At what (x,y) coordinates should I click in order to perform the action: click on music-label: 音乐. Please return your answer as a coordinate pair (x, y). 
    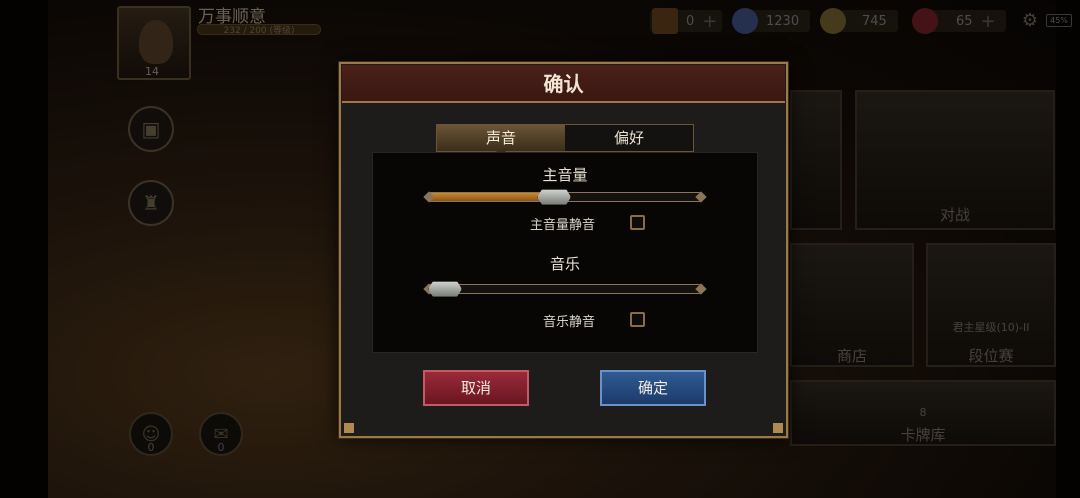
    Looking at the image, I should click on (564, 264).